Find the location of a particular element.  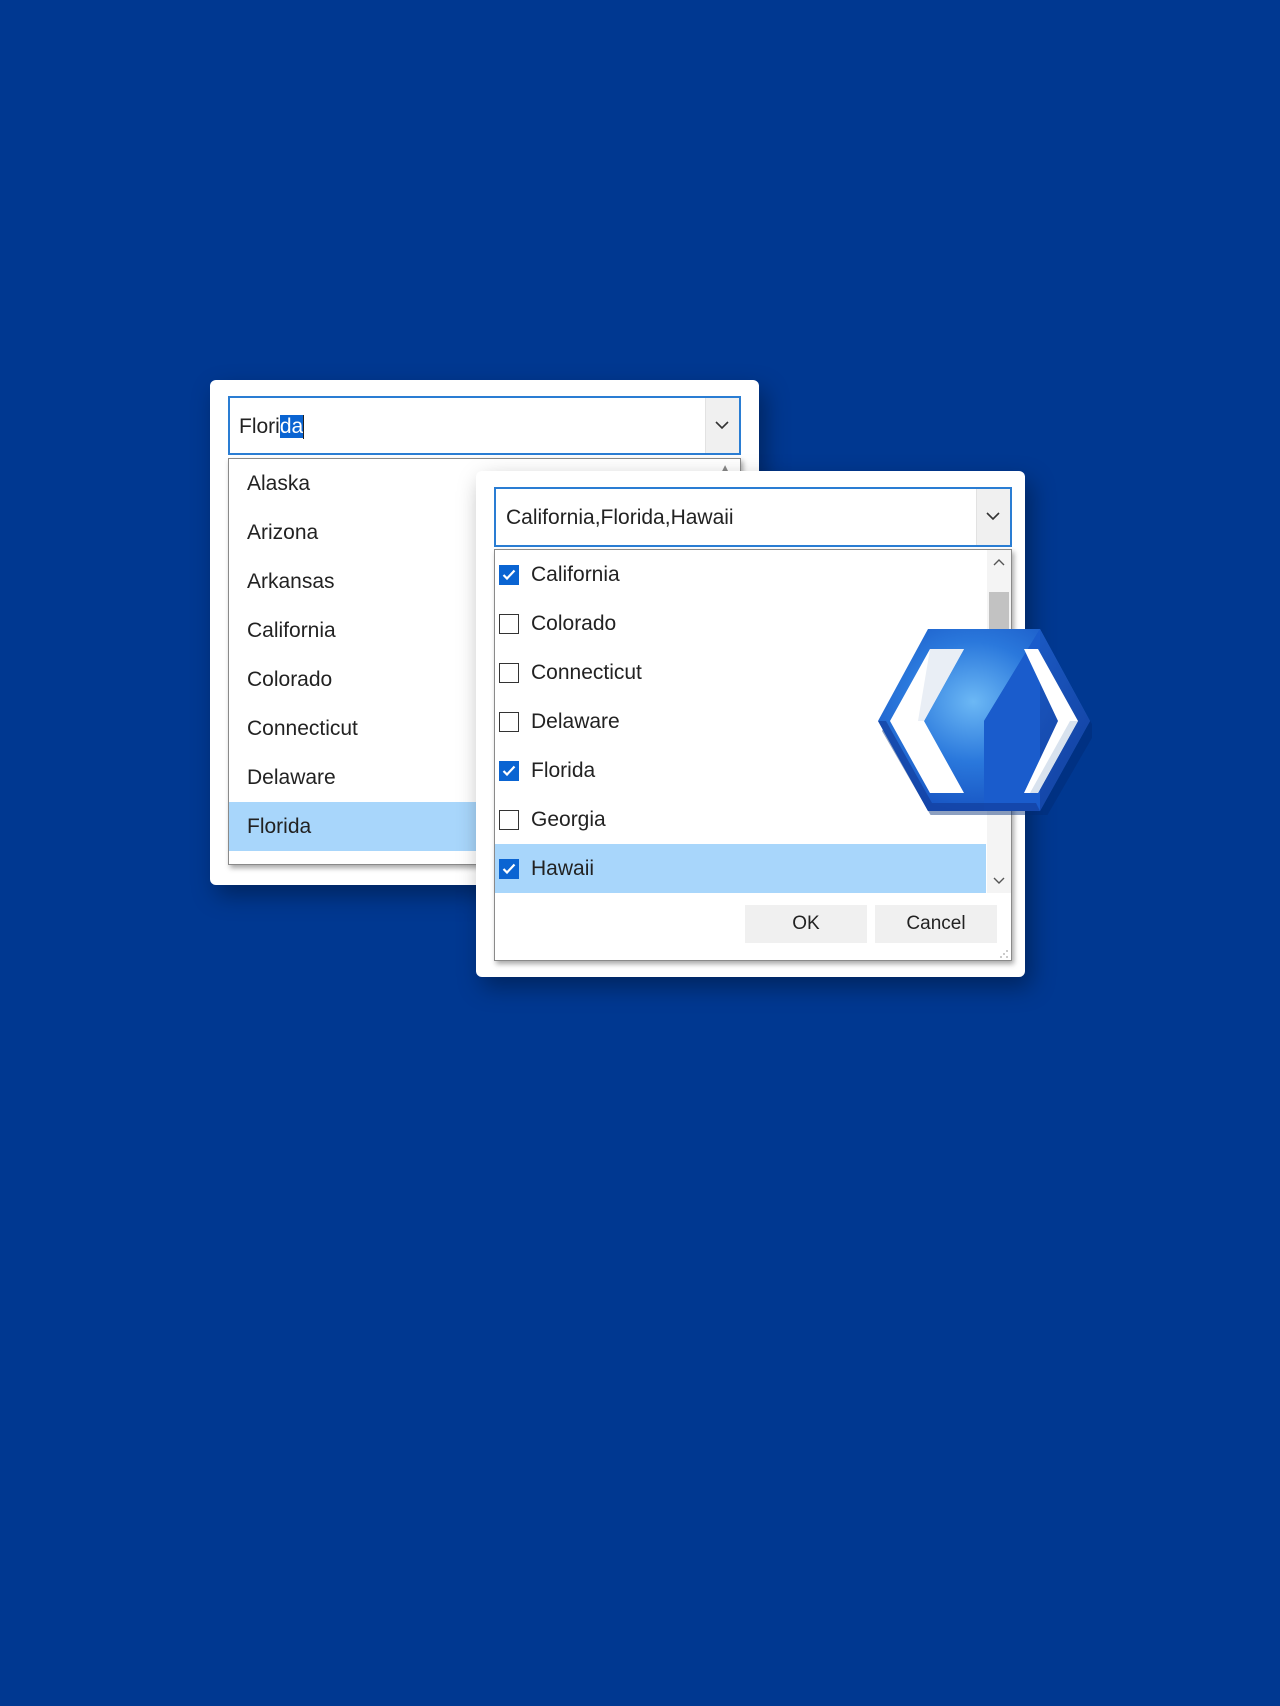

dropdown-button-row: OK Cancel is located at coordinates (753, 926).